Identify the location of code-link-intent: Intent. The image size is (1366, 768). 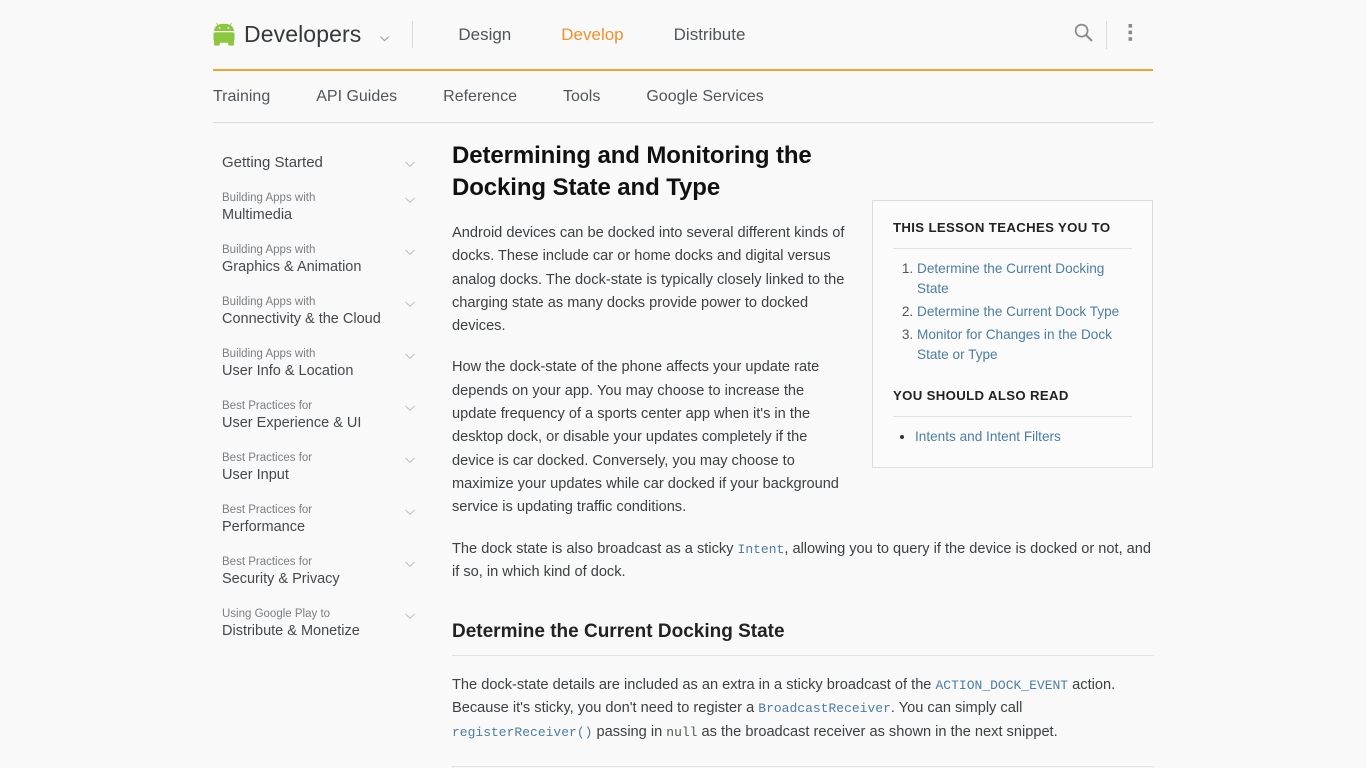
(761, 549).